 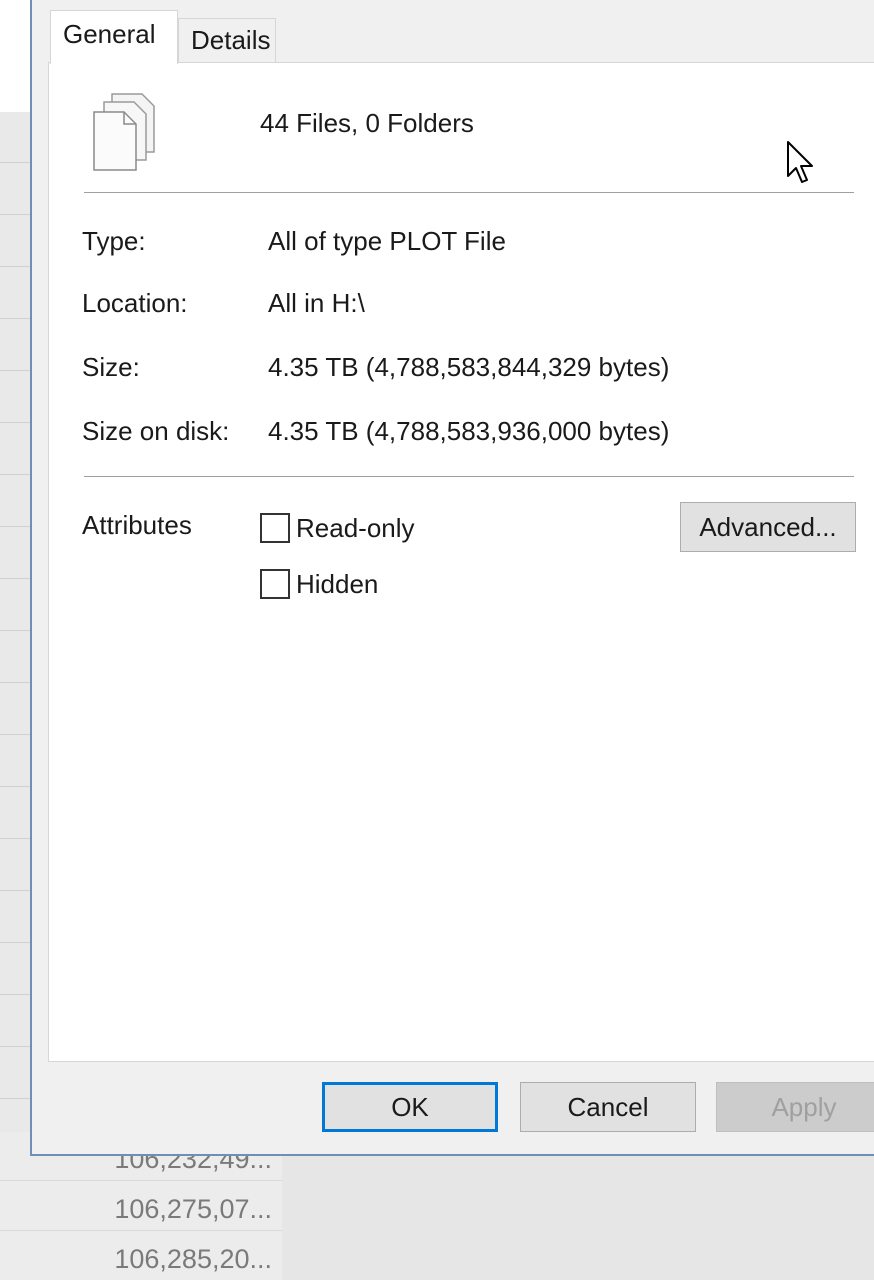 I want to click on size-label: Size:, so click(x=111, y=367).